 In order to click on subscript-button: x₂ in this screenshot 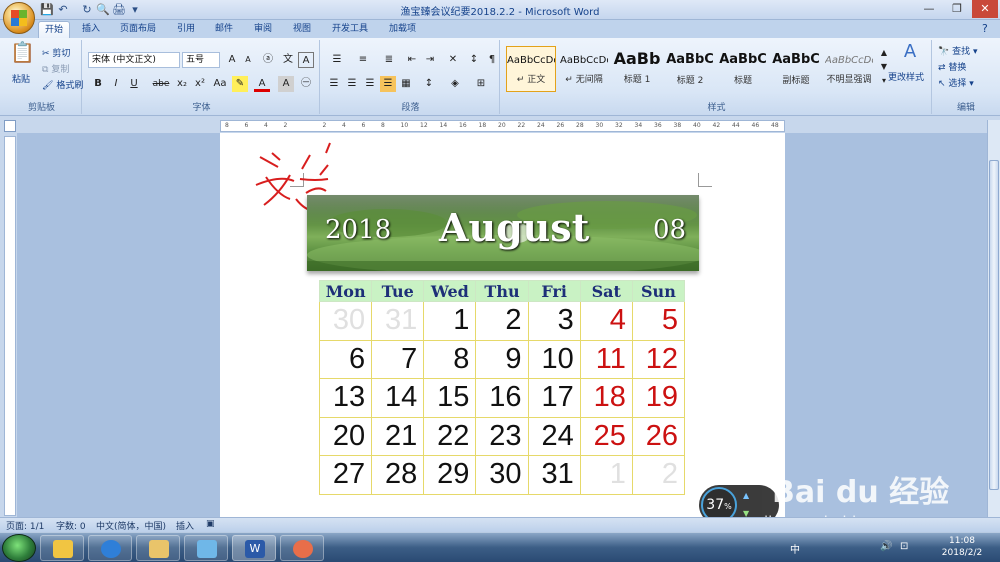, I will do `click(182, 84)`.